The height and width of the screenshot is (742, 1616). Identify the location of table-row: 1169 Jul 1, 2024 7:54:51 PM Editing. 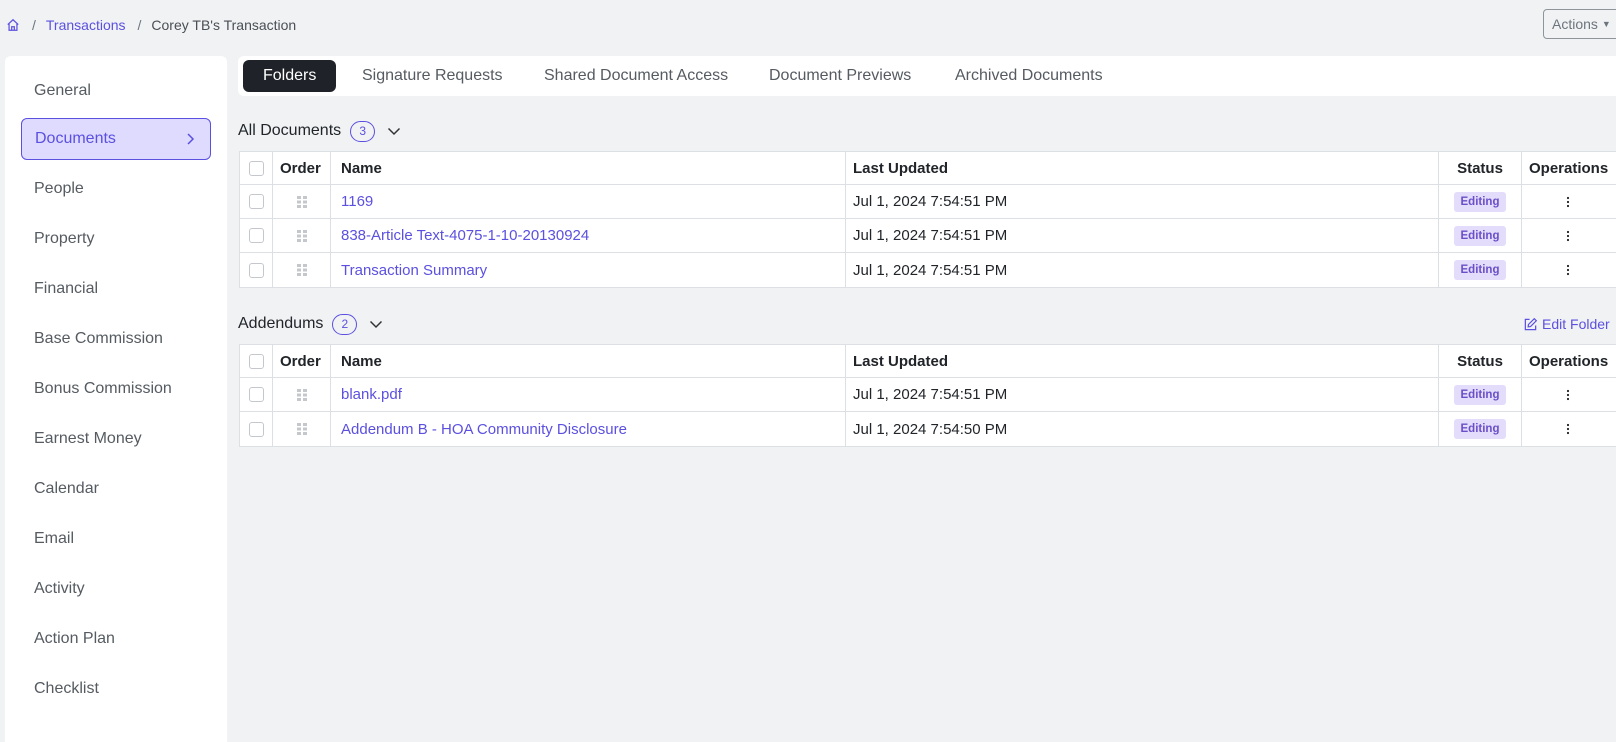
(928, 202).